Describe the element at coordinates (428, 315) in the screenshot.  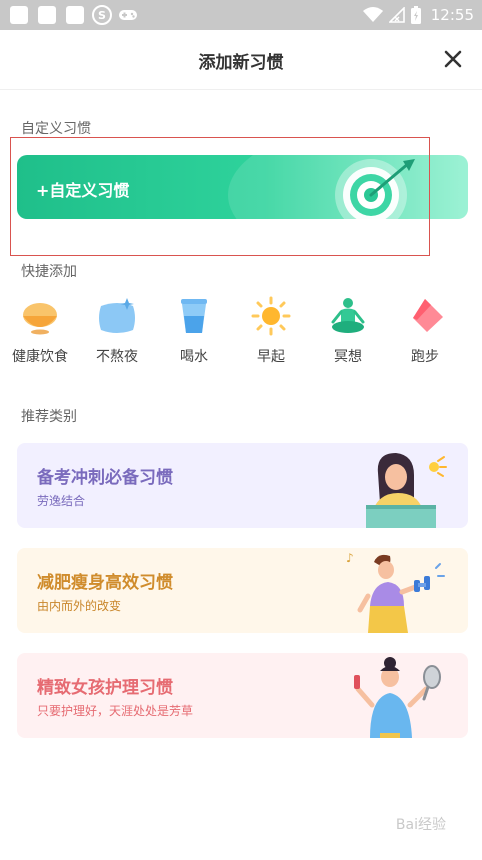
I see `shoe-icon` at that location.